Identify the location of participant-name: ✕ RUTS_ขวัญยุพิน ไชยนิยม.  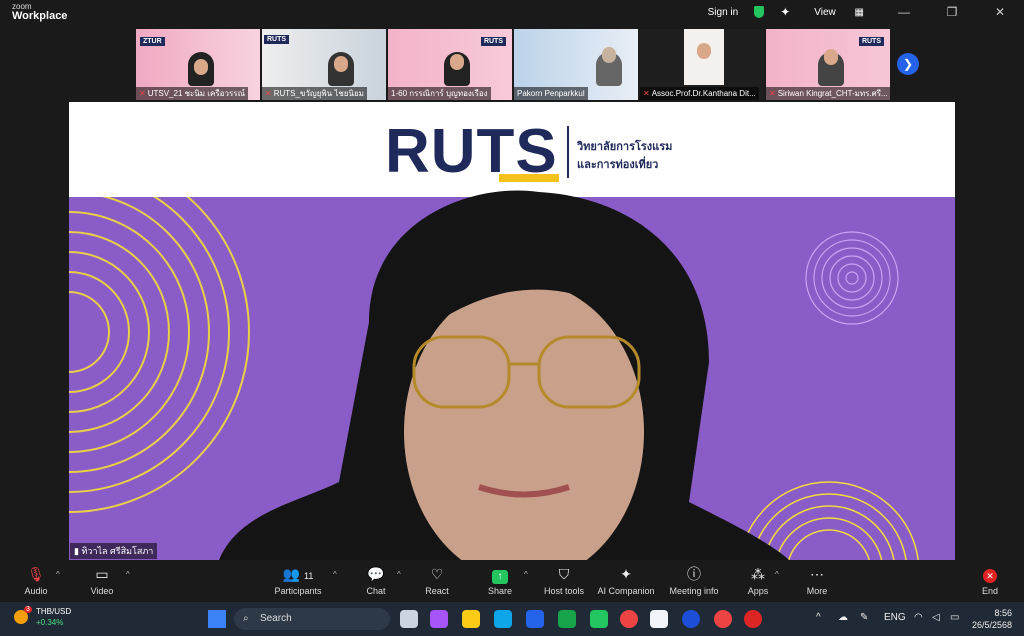
(314, 93).